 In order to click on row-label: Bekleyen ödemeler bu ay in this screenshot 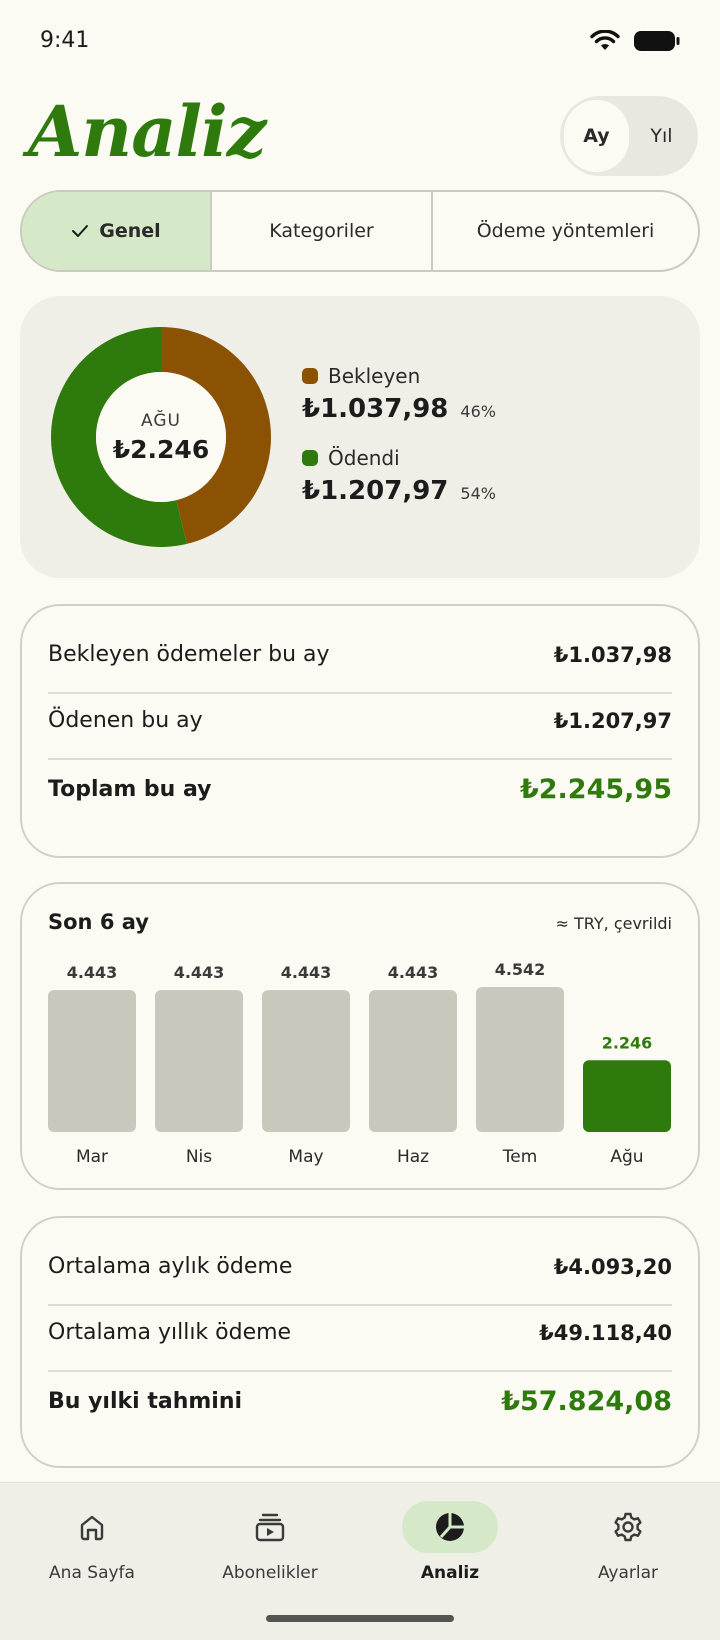, I will do `click(189, 654)`.